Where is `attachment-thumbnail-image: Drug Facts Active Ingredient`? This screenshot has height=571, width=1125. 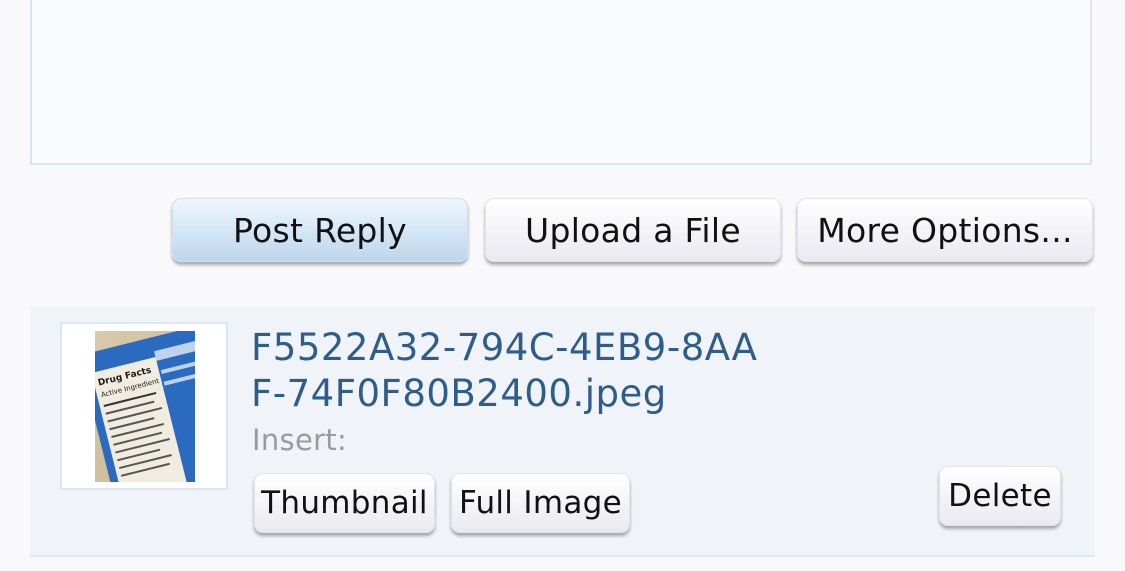 attachment-thumbnail-image: Drug Facts Active Ingredient is located at coordinates (145, 406).